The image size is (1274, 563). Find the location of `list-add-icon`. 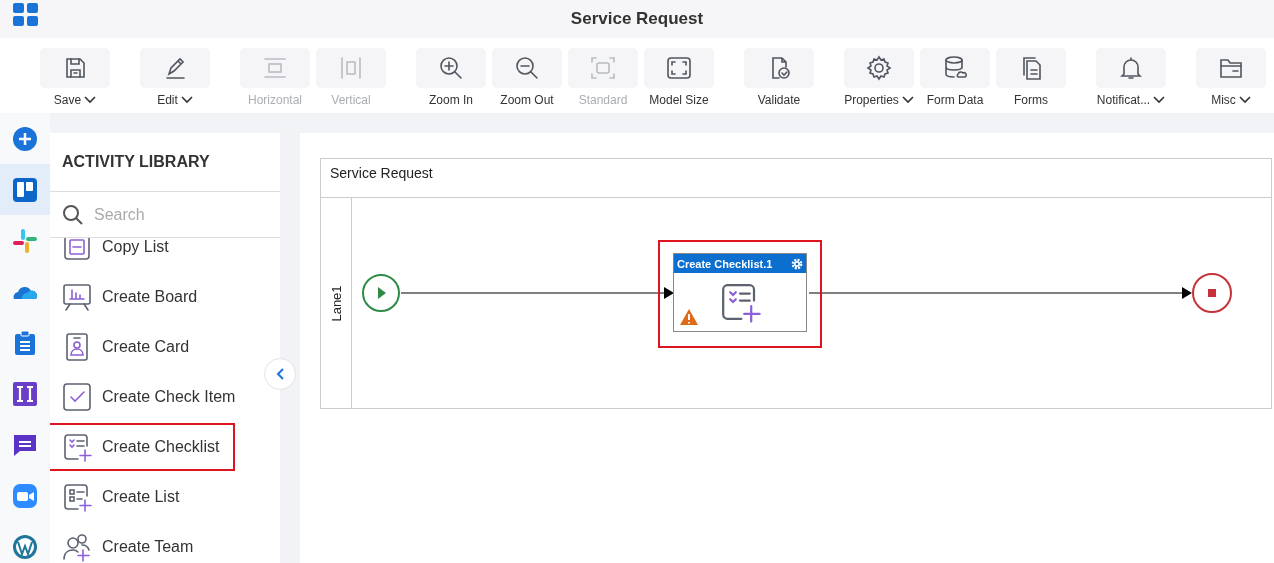

list-add-icon is located at coordinates (77, 497).